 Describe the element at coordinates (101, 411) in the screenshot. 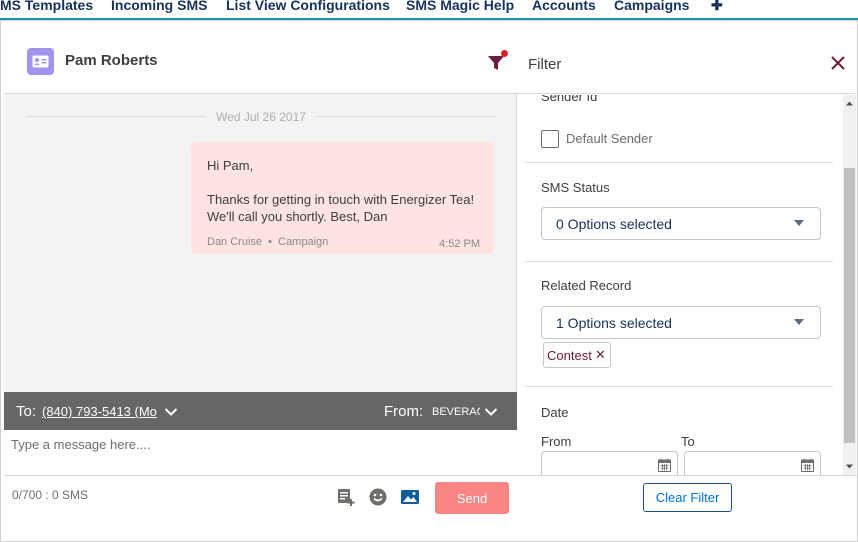

I see `to-number-select: (840) 793-5413 (Mo` at that location.